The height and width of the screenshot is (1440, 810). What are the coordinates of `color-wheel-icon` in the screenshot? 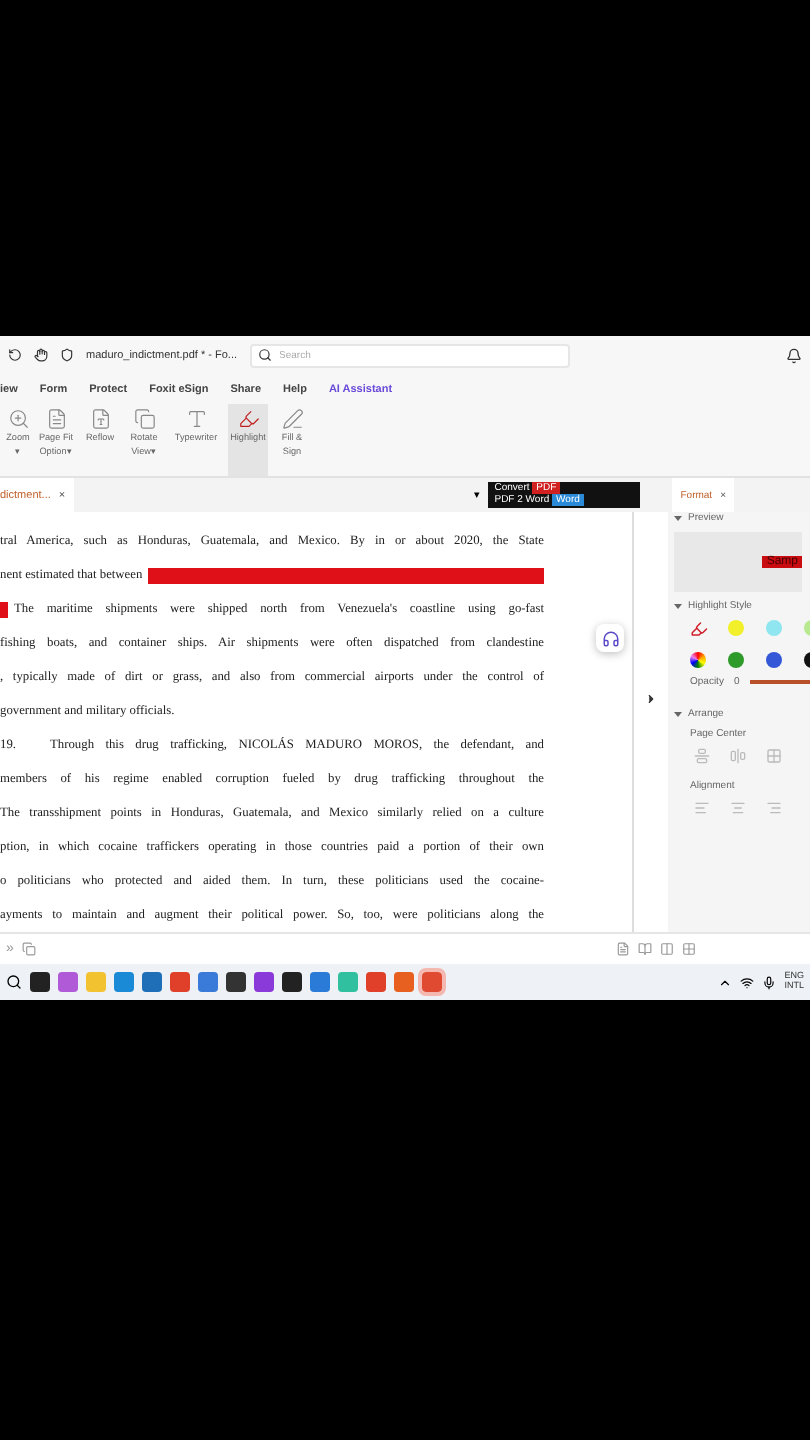 It's located at (698, 660).